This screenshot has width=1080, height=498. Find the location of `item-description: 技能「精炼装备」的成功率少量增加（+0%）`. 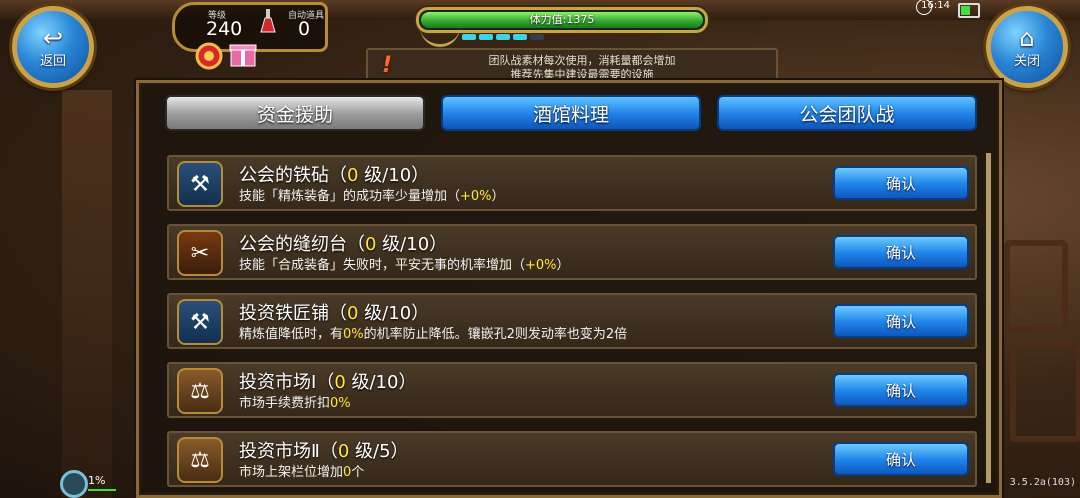

item-description: 技能「精炼装备」的成功率少量增加（+0%） is located at coordinates (372, 196).